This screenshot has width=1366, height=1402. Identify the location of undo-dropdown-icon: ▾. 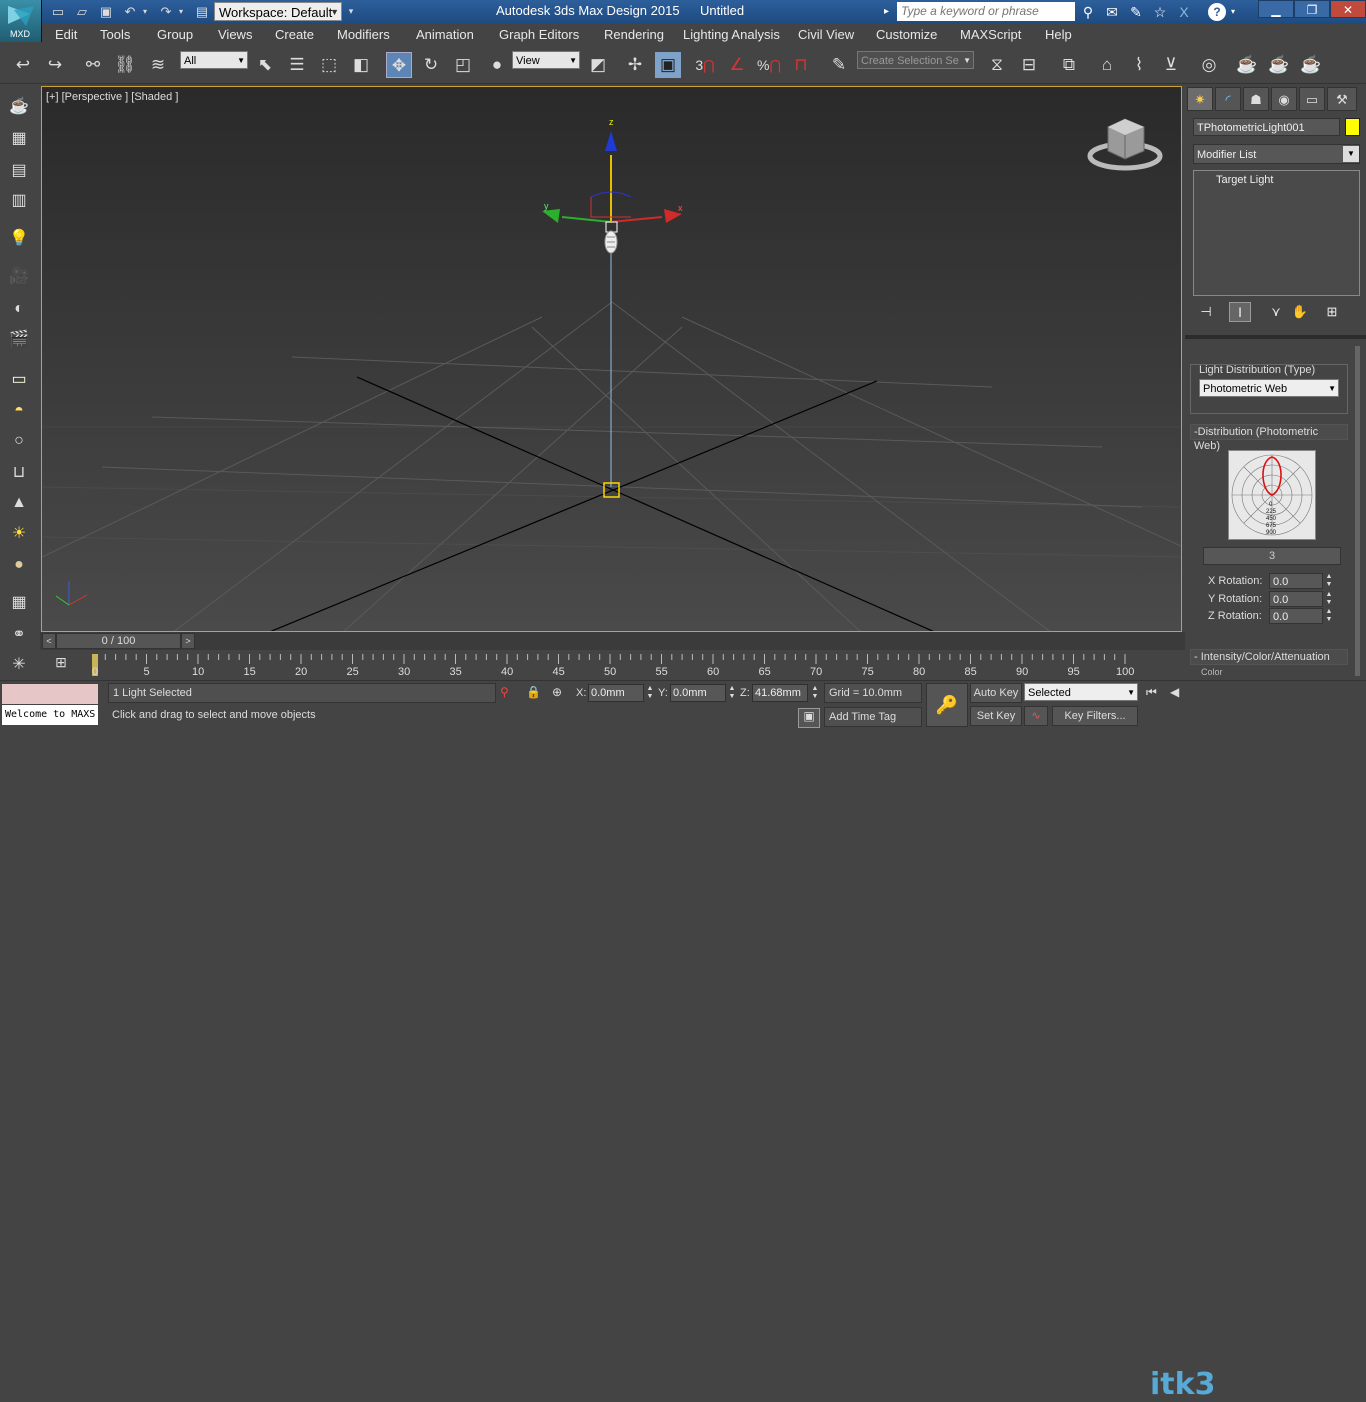
(145, 11).